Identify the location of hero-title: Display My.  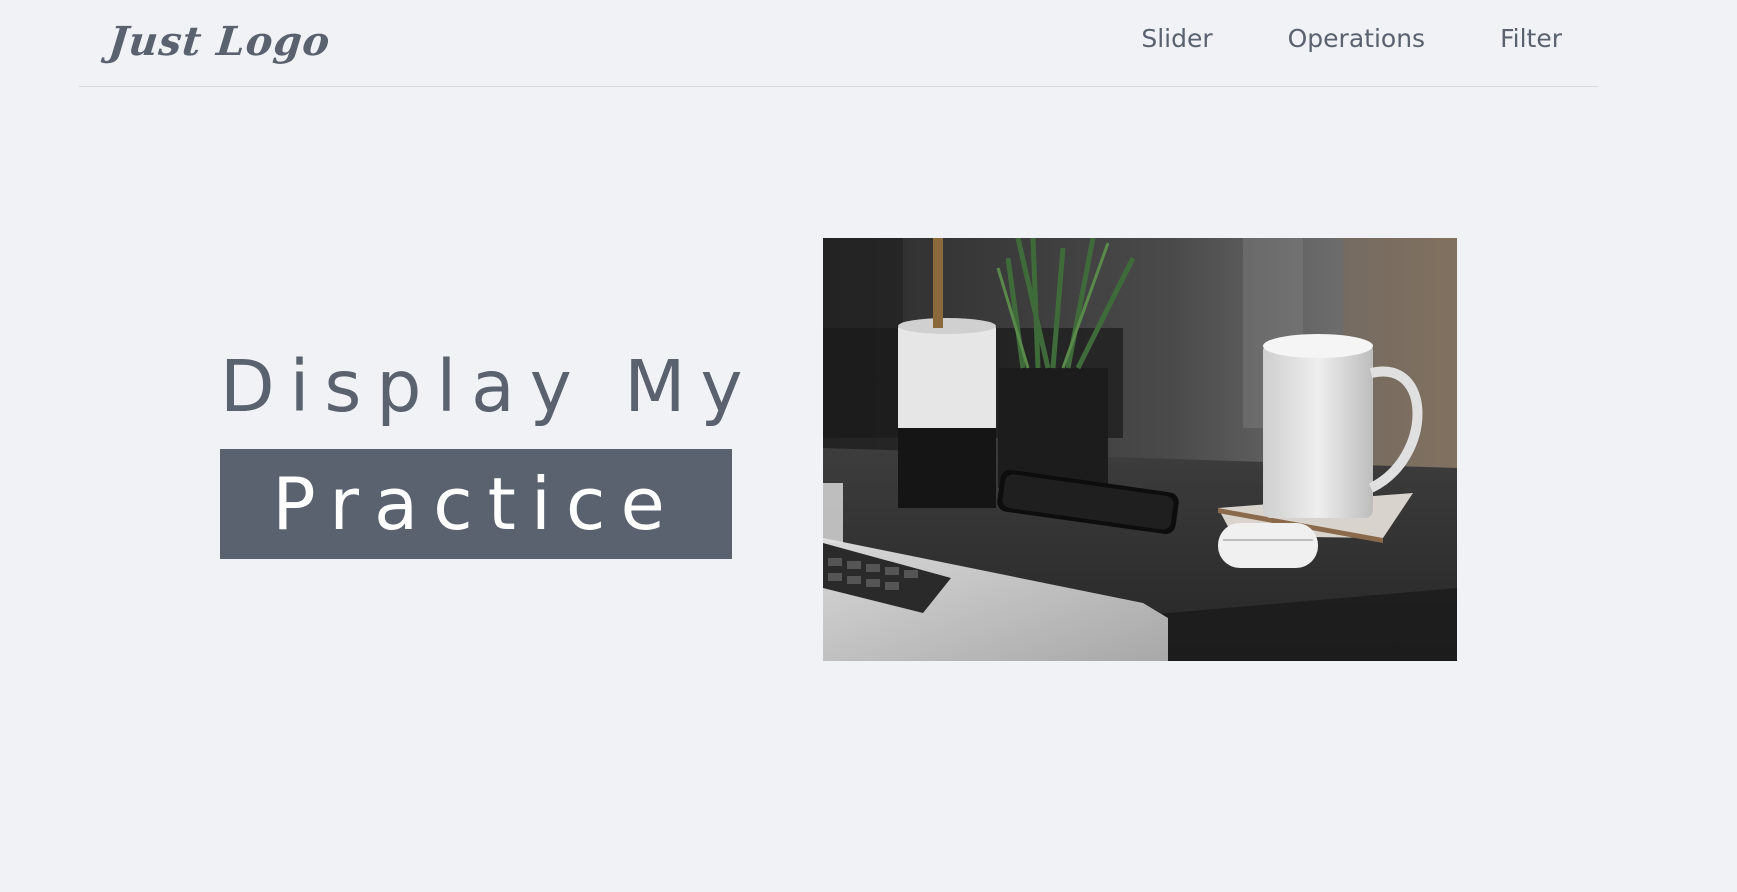
(489, 386).